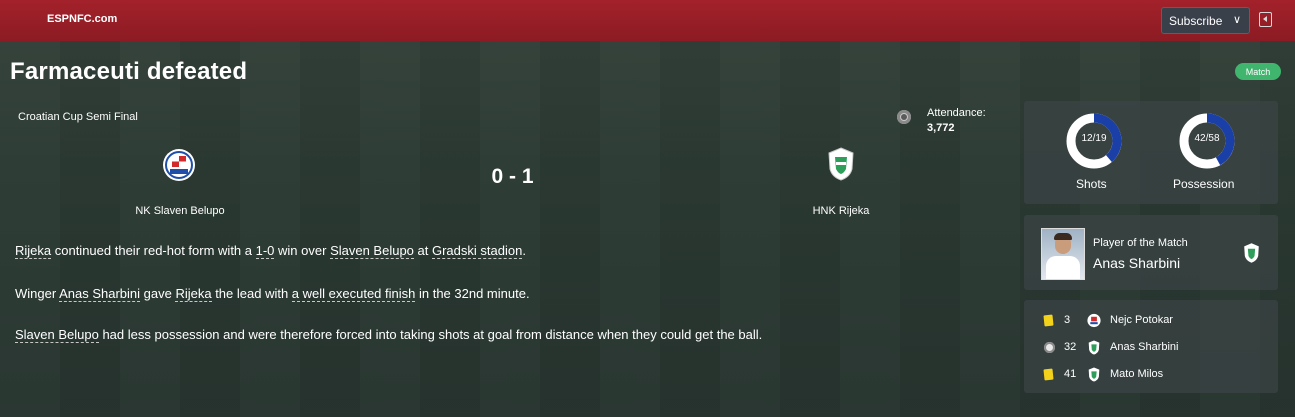 This screenshot has height=417, width=1295. What do you see at coordinates (1144, 347) in the screenshot?
I see `event-player: Anas Sharbini` at bounding box center [1144, 347].